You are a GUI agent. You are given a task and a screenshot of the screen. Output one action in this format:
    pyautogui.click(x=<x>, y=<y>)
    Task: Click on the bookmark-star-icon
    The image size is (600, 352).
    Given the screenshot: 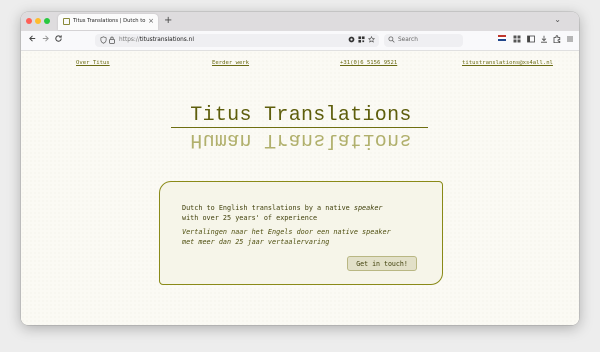 What is the action you would take?
    pyautogui.click(x=371, y=40)
    